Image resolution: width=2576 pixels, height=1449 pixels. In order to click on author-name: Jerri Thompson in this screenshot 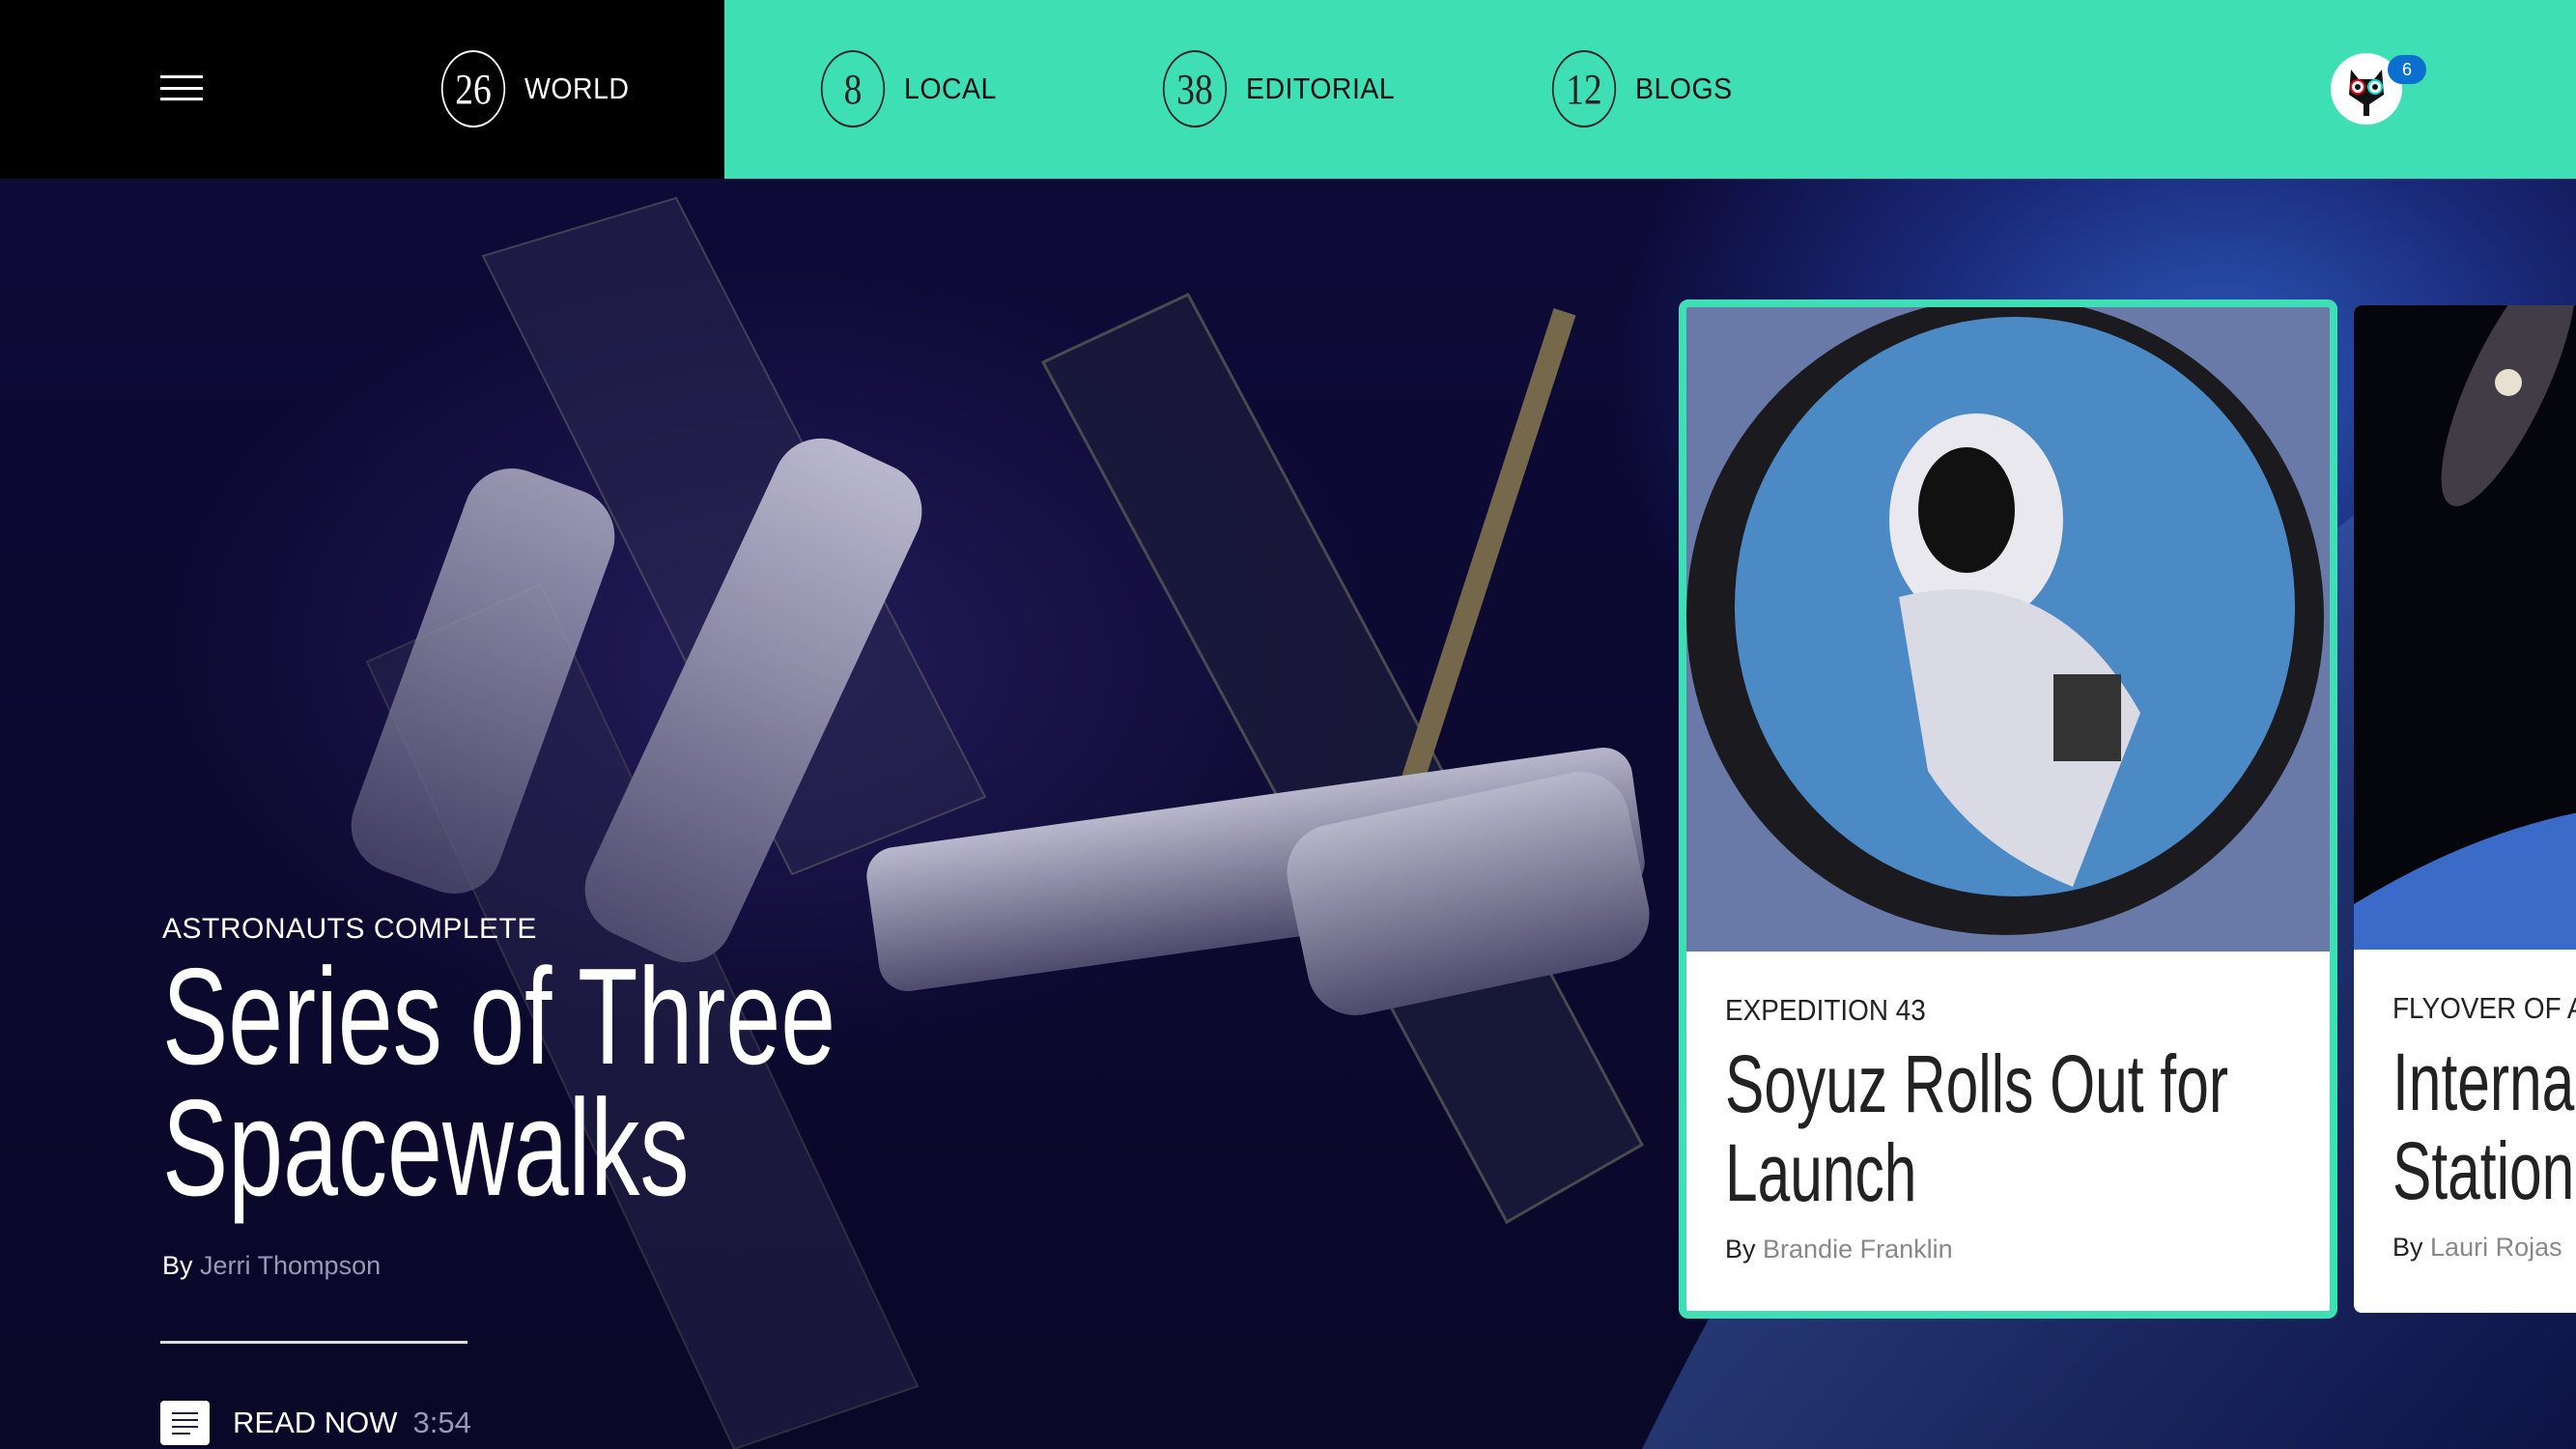, I will do `click(291, 1265)`.